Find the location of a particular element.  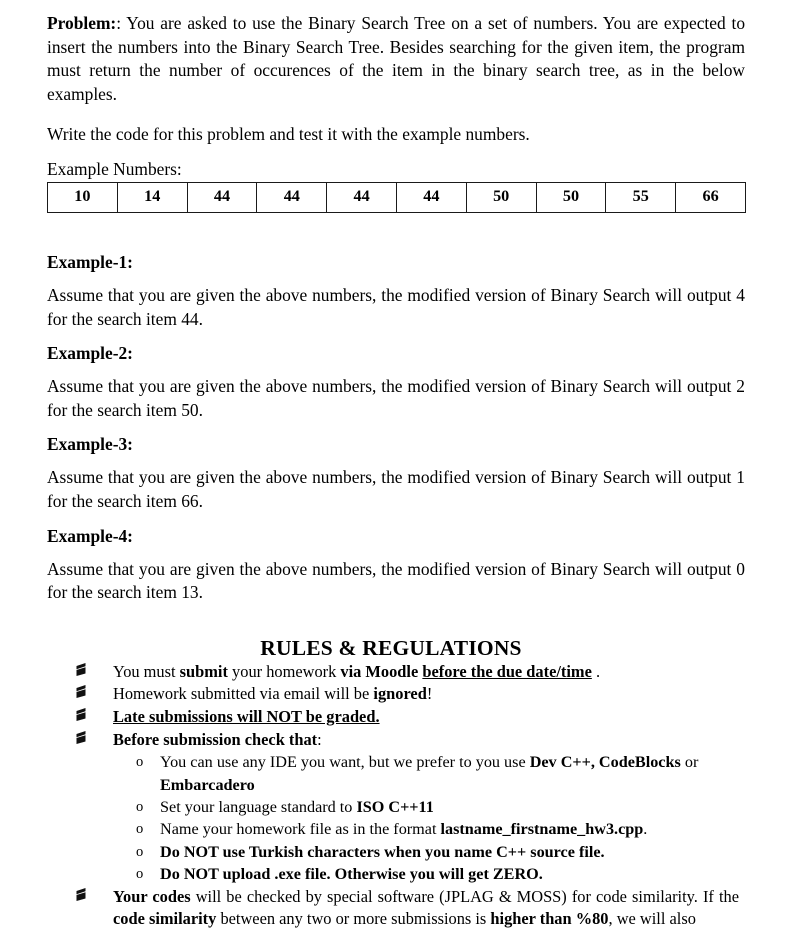

example-3-text-mid: for the search item is located at coordinates (114, 500).